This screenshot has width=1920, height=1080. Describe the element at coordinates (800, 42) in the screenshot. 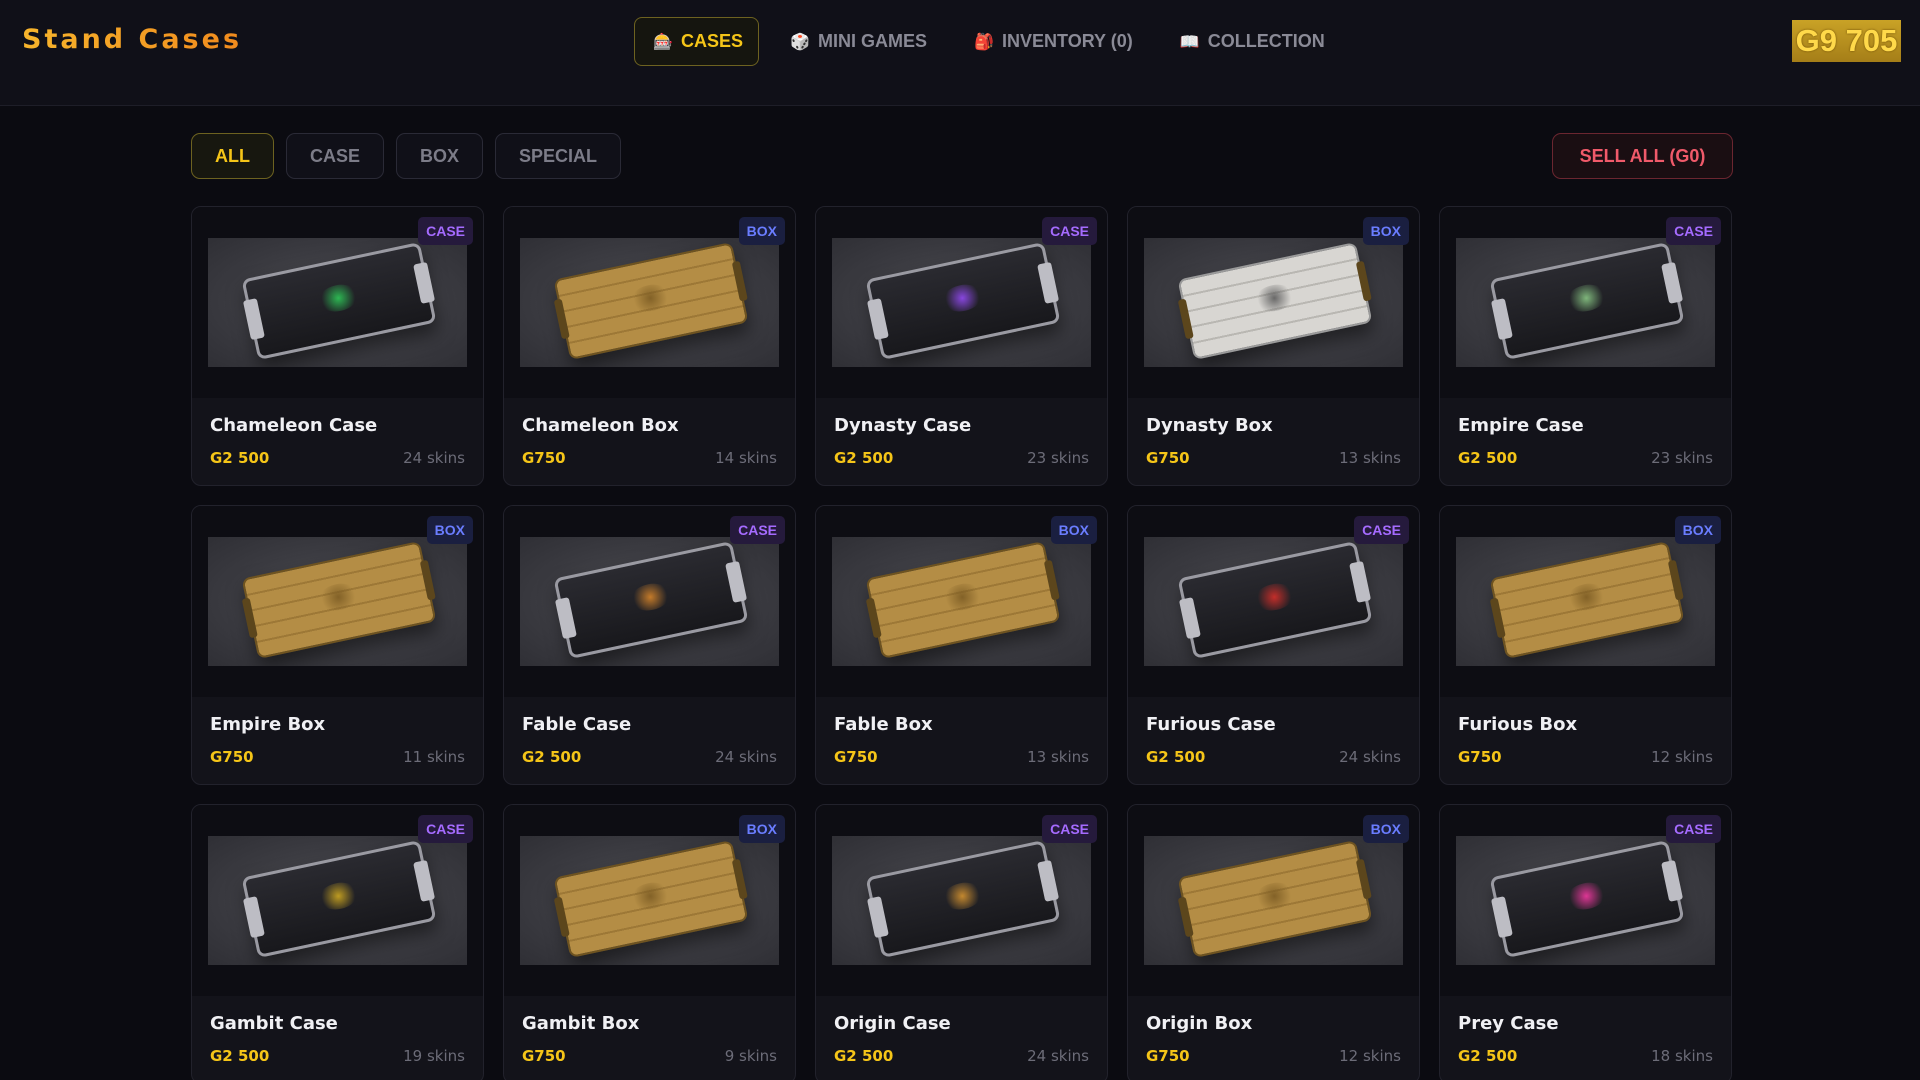

I see `dice-icon: 🎲` at that location.